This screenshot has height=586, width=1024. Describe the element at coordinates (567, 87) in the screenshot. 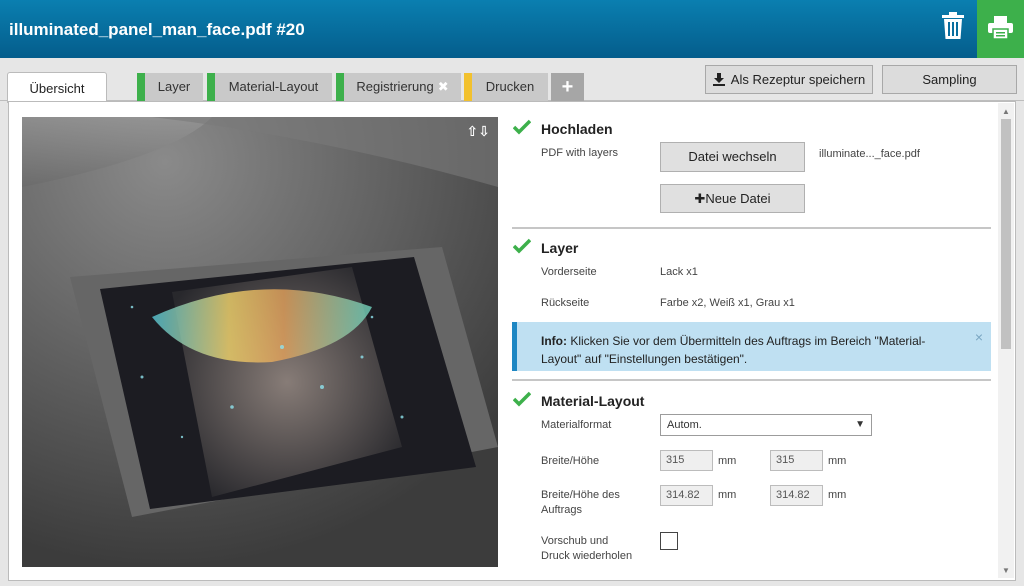

I see `add-tab-button: +` at that location.